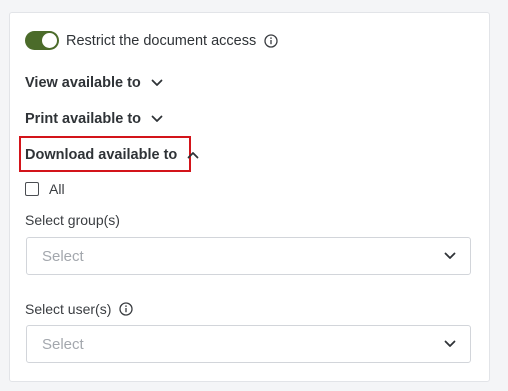 The image size is (508, 391). I want to click on all-option: All, so click(45, 189).